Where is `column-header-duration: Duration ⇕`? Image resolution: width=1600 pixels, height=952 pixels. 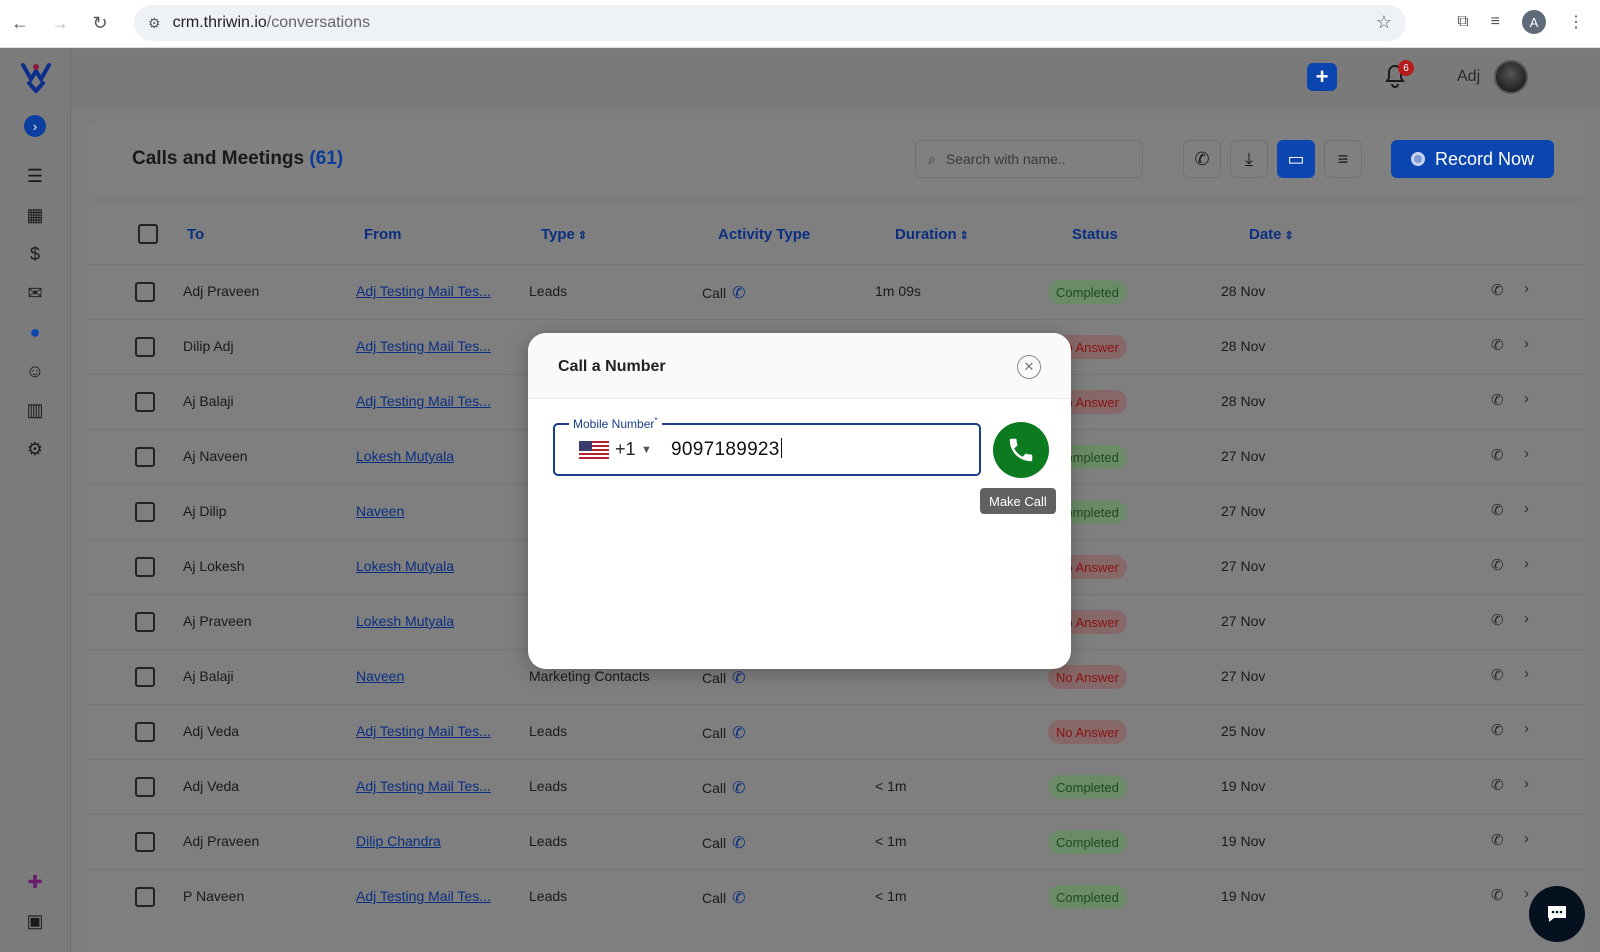
column-header-duration: Duration ⇕ is located at coordinates (932, 234).